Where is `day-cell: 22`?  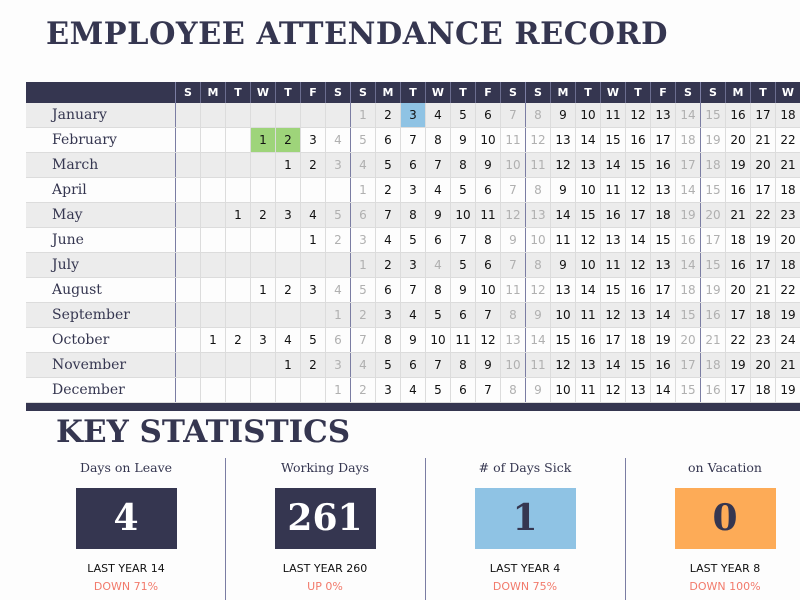 day-cell: 22 is located at coordinates (737, 340).